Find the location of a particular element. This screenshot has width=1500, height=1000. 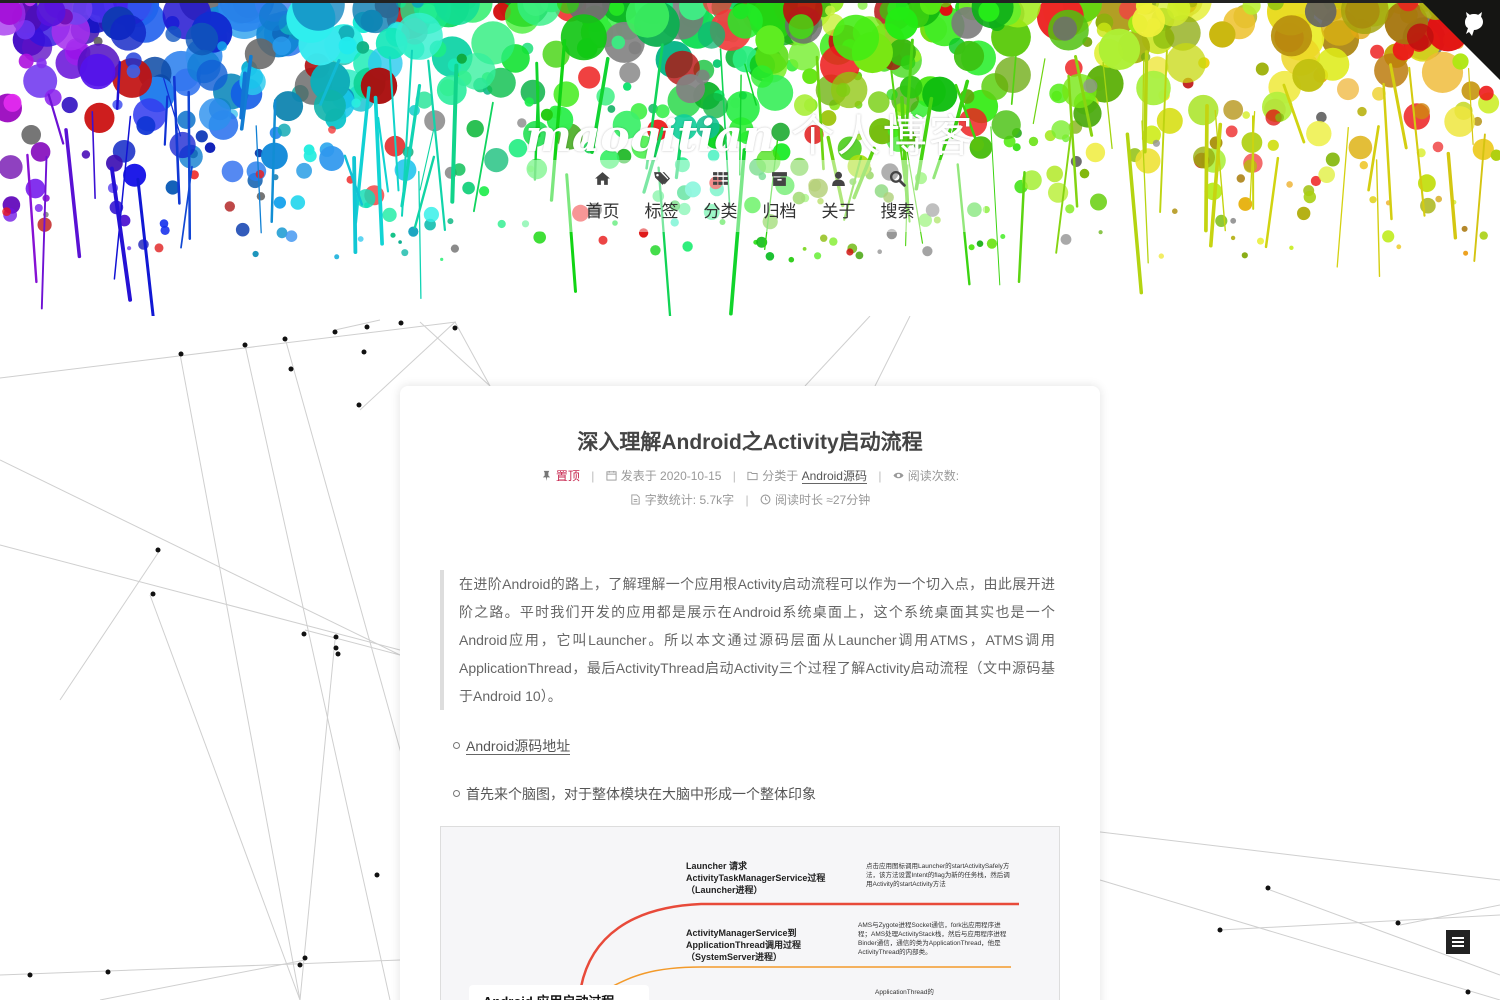

post-title: 深入理解Android之Activity启动流程 is located at coordinates (750, 441).